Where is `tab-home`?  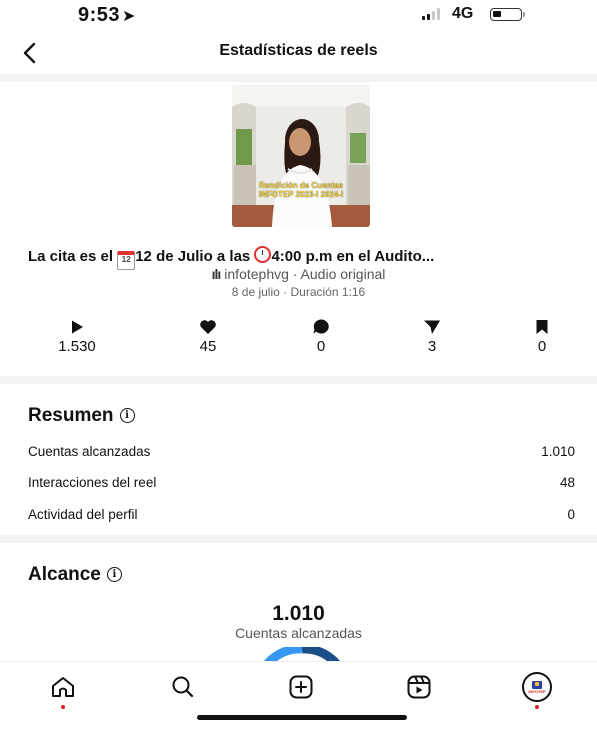
tab-home is located at coordinates (63, 689).